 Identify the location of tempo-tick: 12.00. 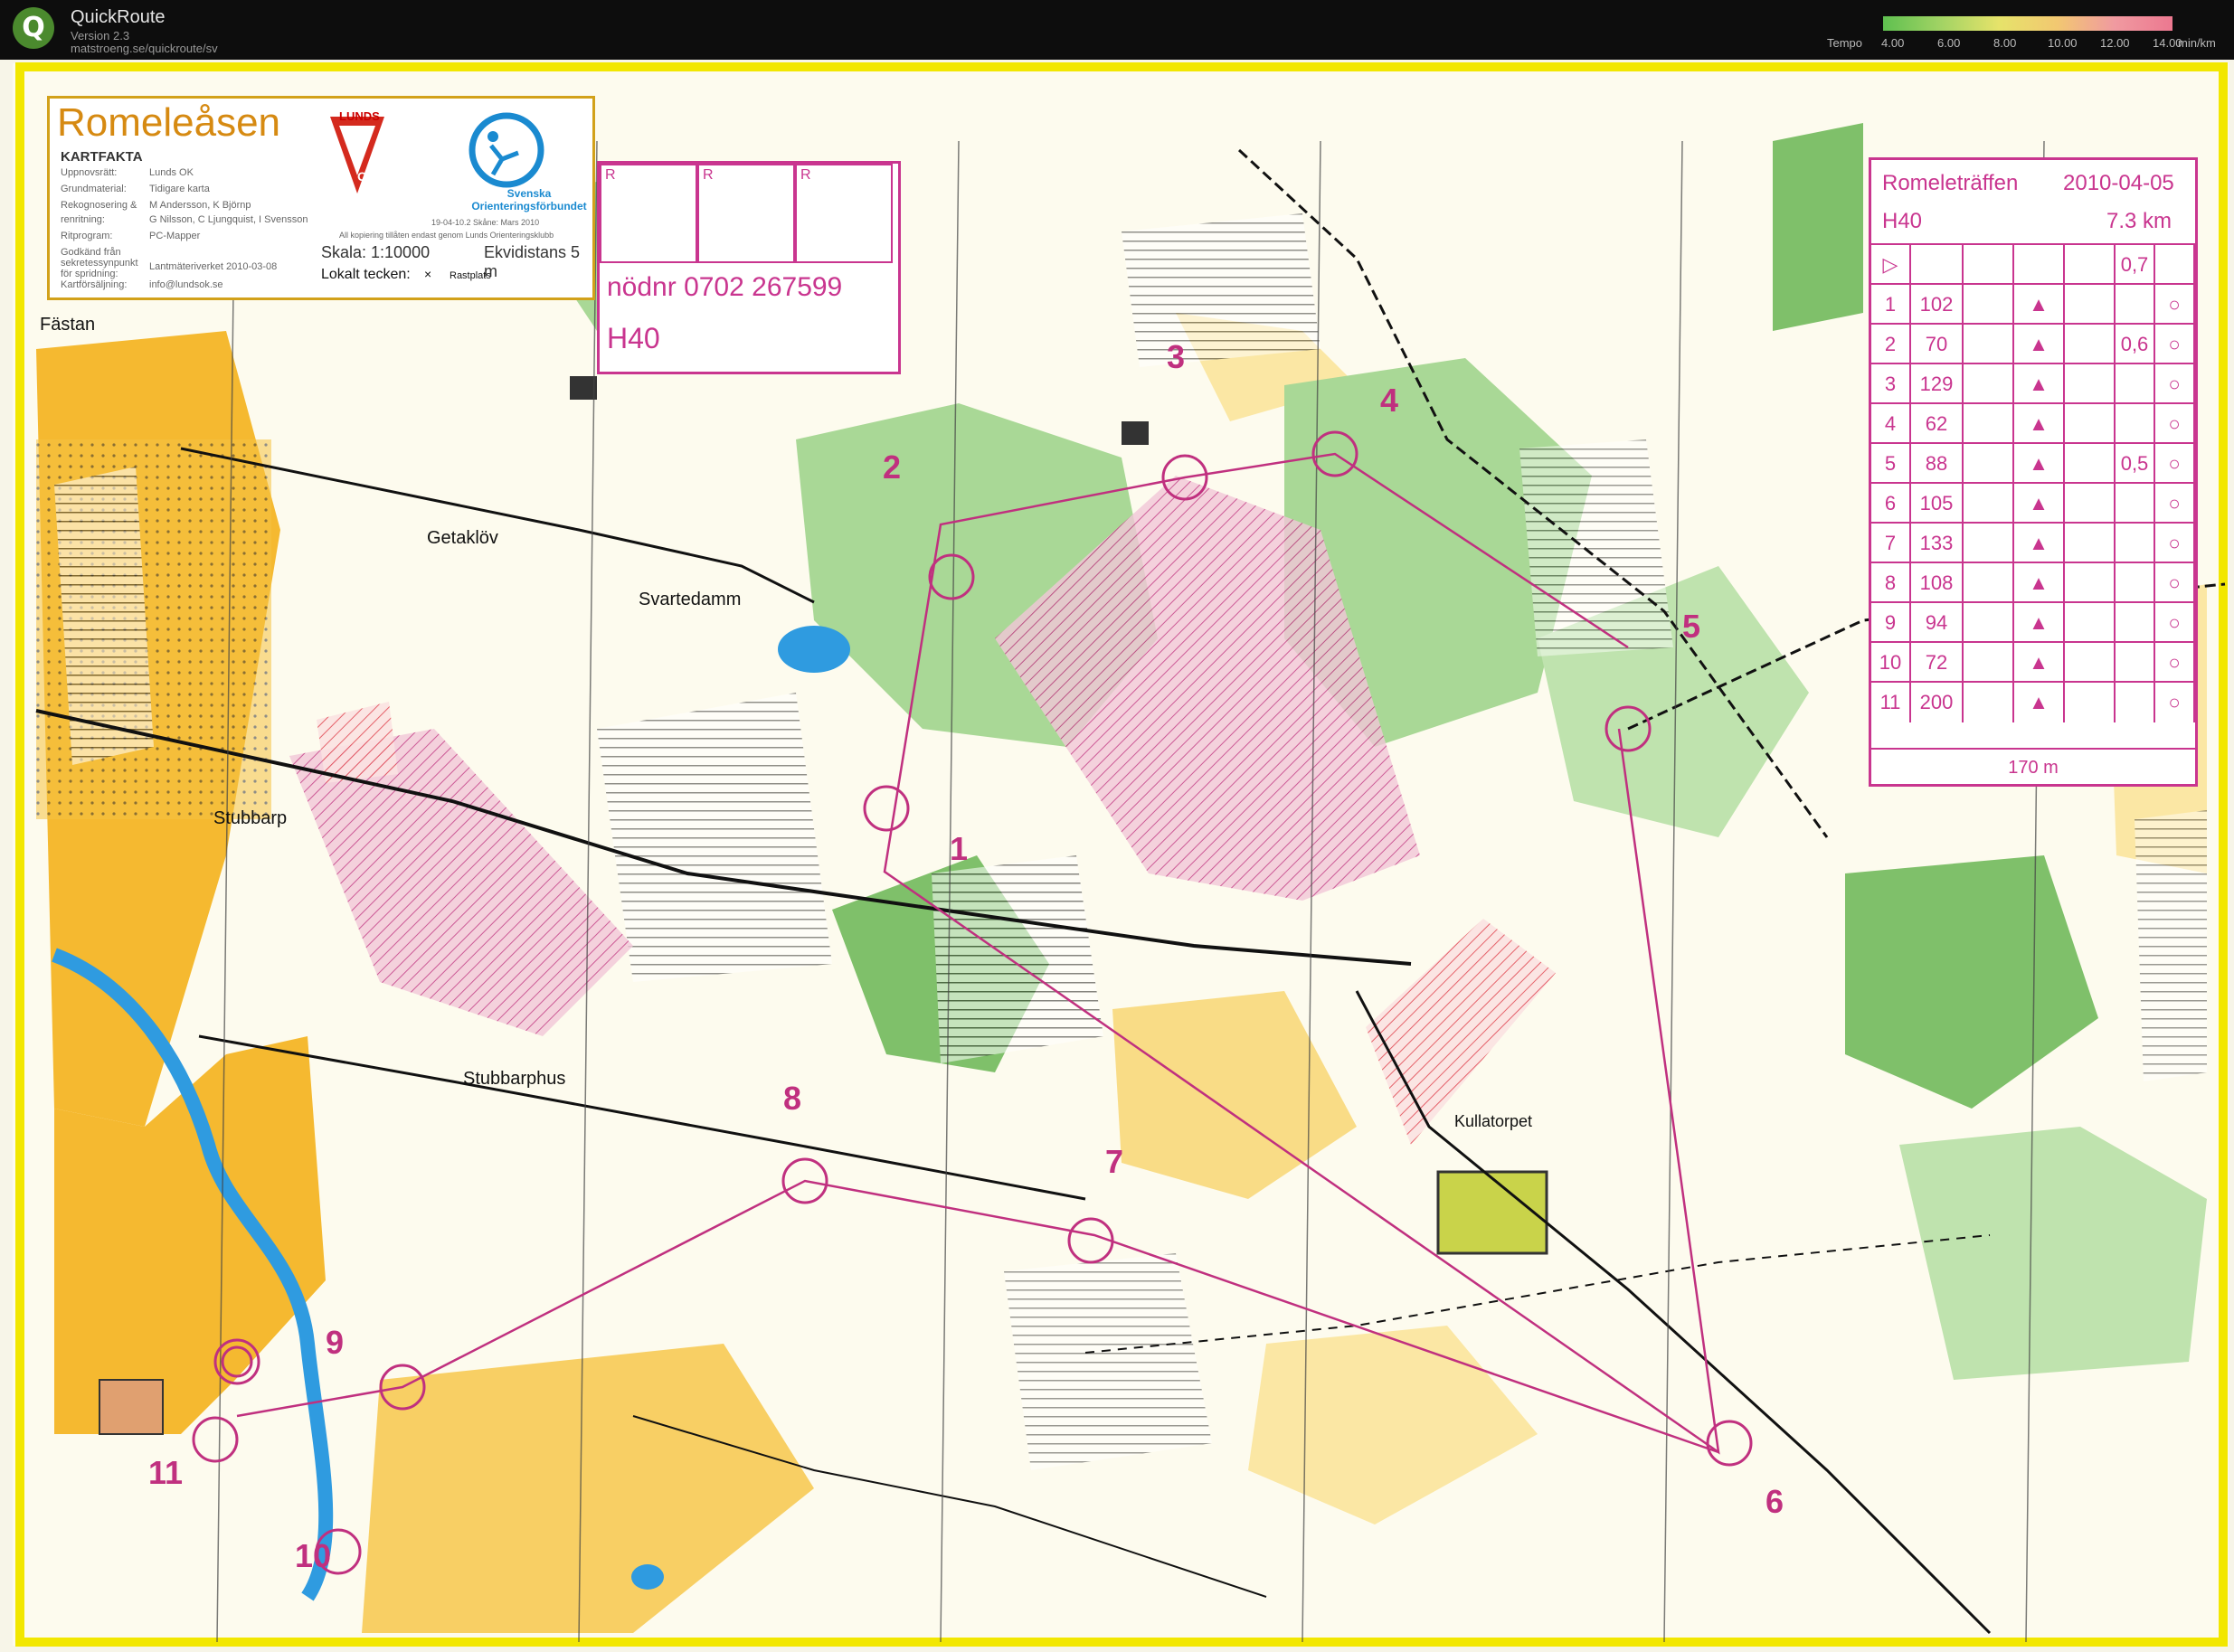
(2115, 43).